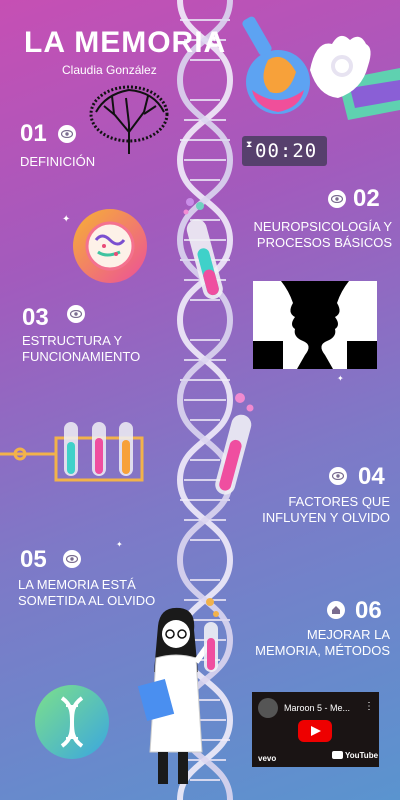  Describe the element at coordinates (72, 722) in the screenshot. I see `dna-badge-illustration` at that location.